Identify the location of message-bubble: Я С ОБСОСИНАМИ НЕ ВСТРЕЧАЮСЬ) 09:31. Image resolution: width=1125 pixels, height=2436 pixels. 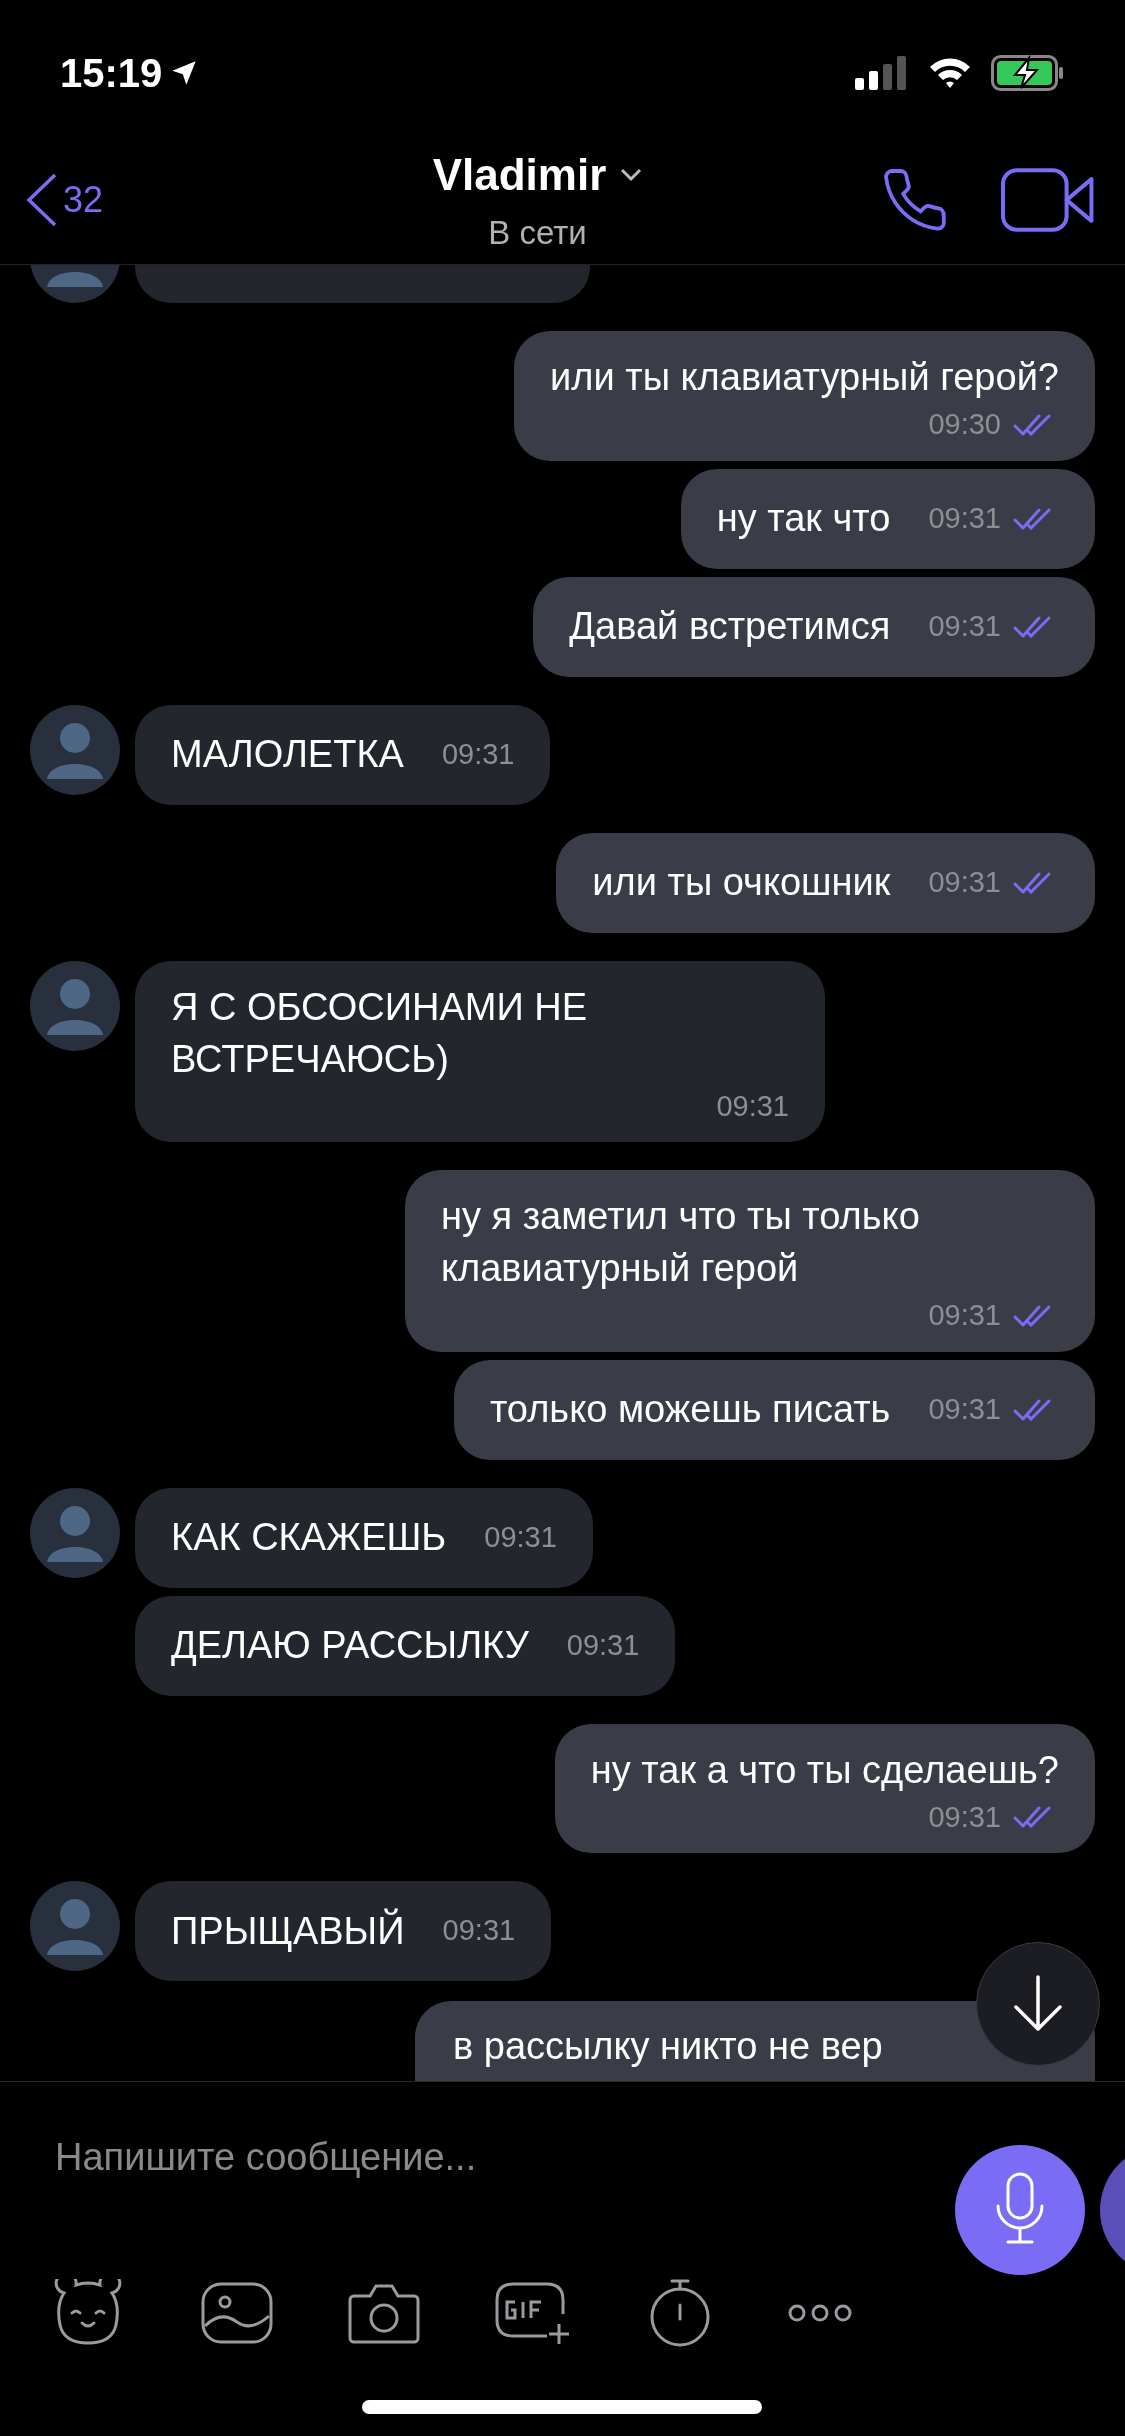
(480, 1051).